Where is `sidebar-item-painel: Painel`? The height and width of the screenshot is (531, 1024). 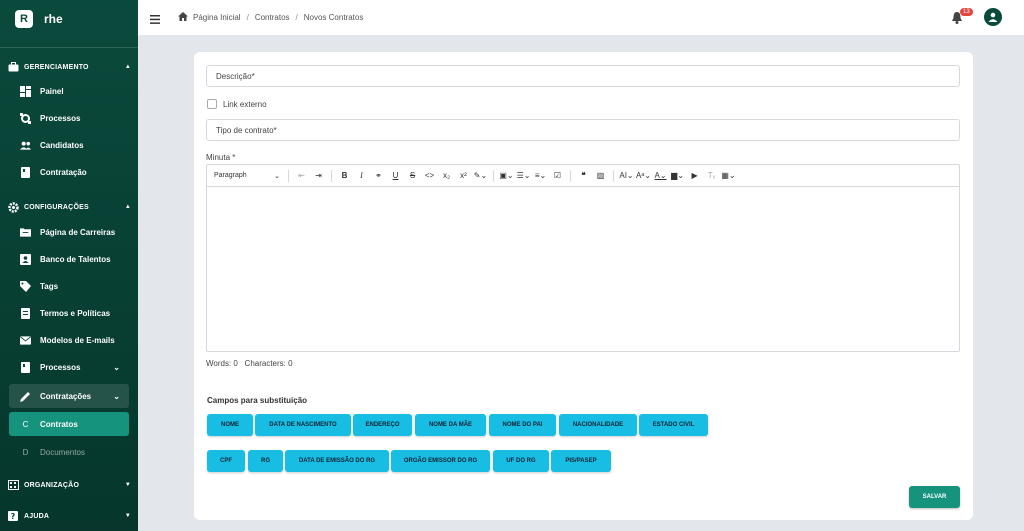
sidebar-item-painel: Painel is located at coordinates (69, 91).